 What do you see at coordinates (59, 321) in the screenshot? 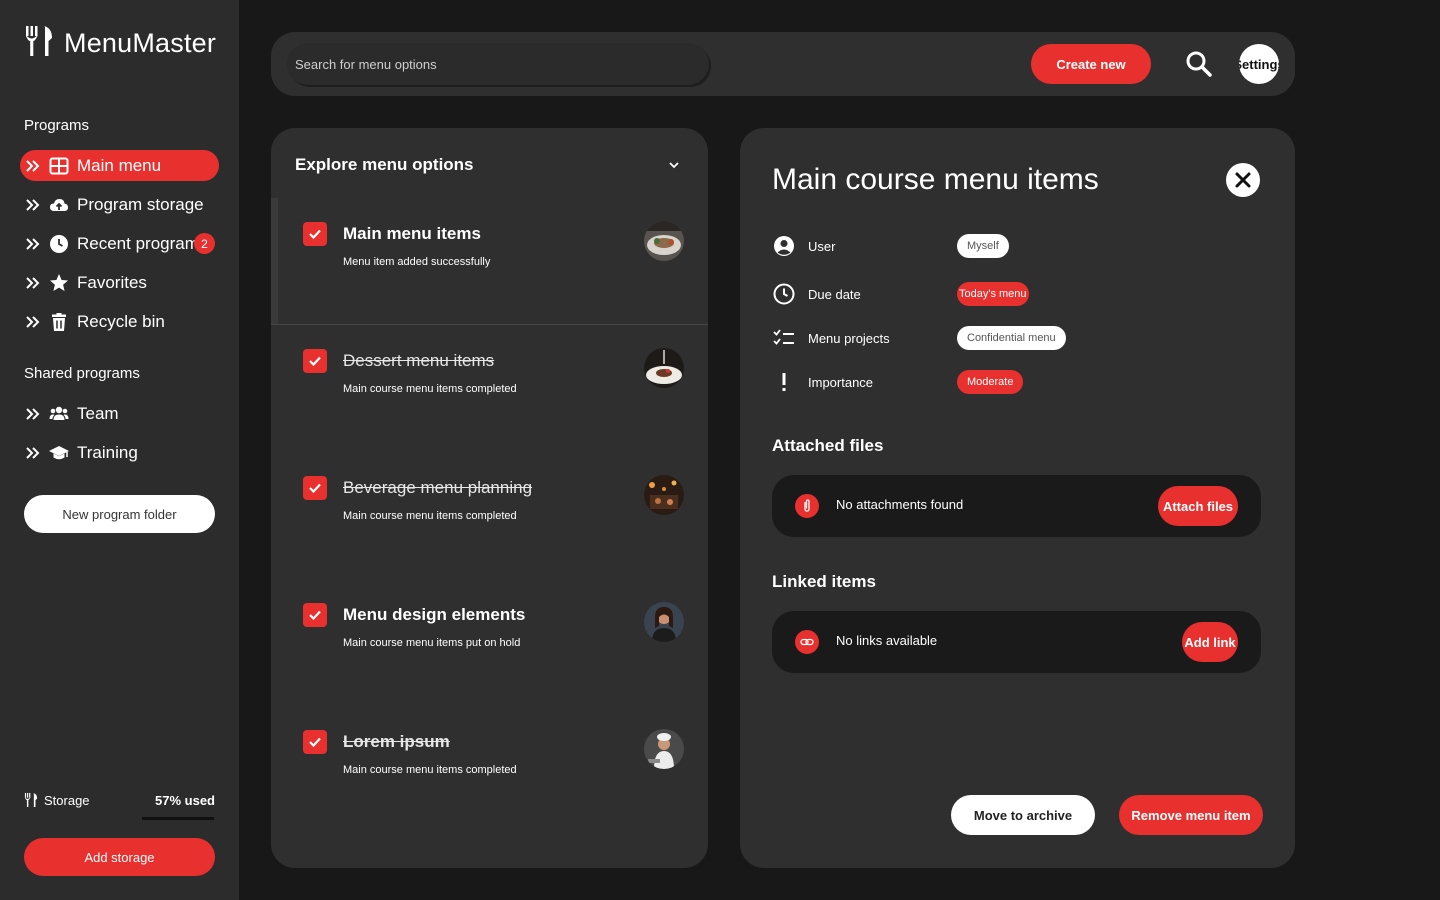
I see `trash-icon` at bounding box center [59, 321].